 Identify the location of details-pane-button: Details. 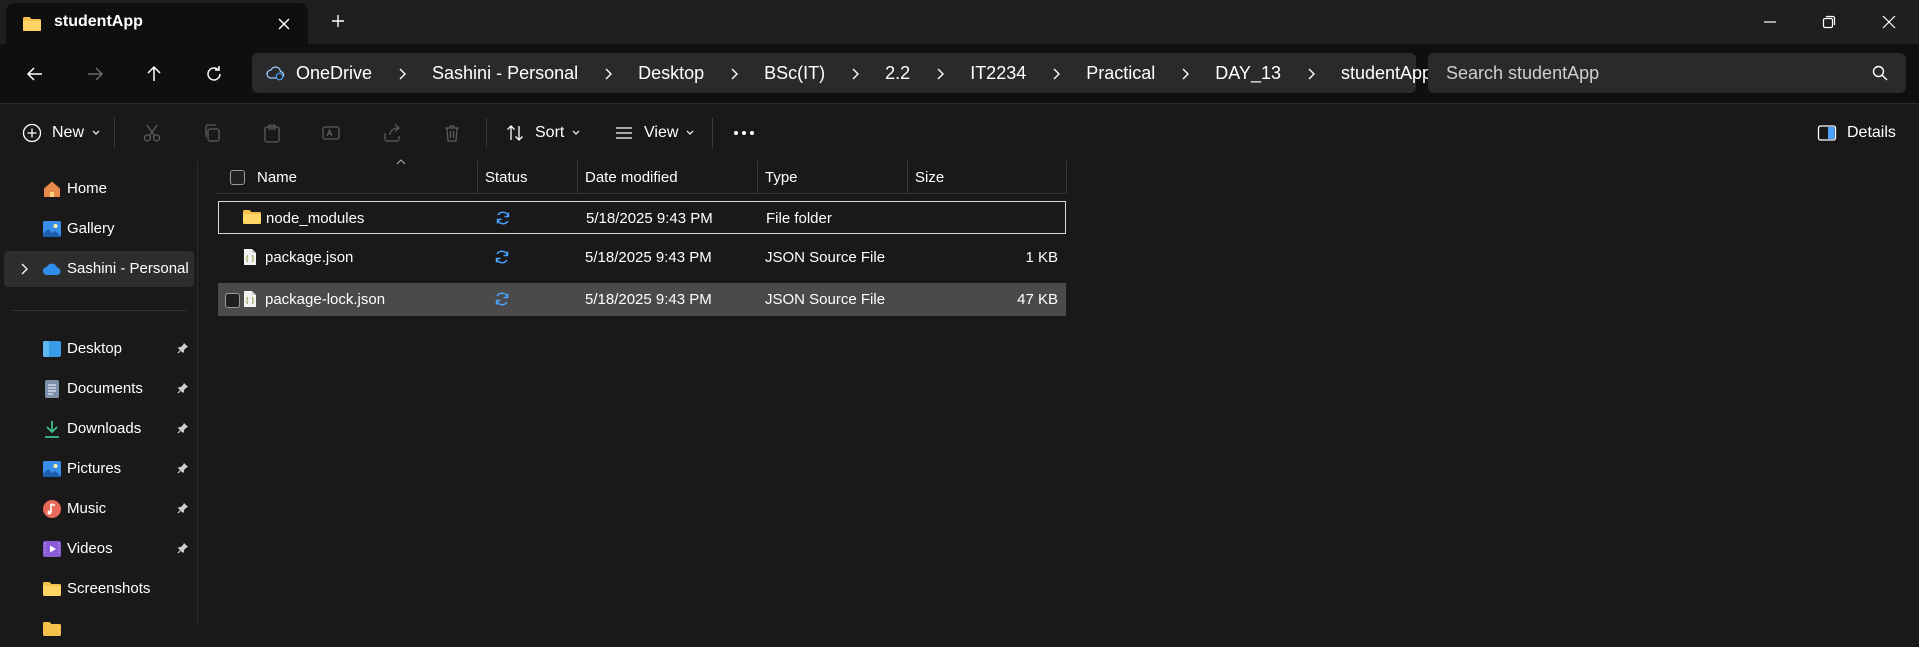
(1856, 132).